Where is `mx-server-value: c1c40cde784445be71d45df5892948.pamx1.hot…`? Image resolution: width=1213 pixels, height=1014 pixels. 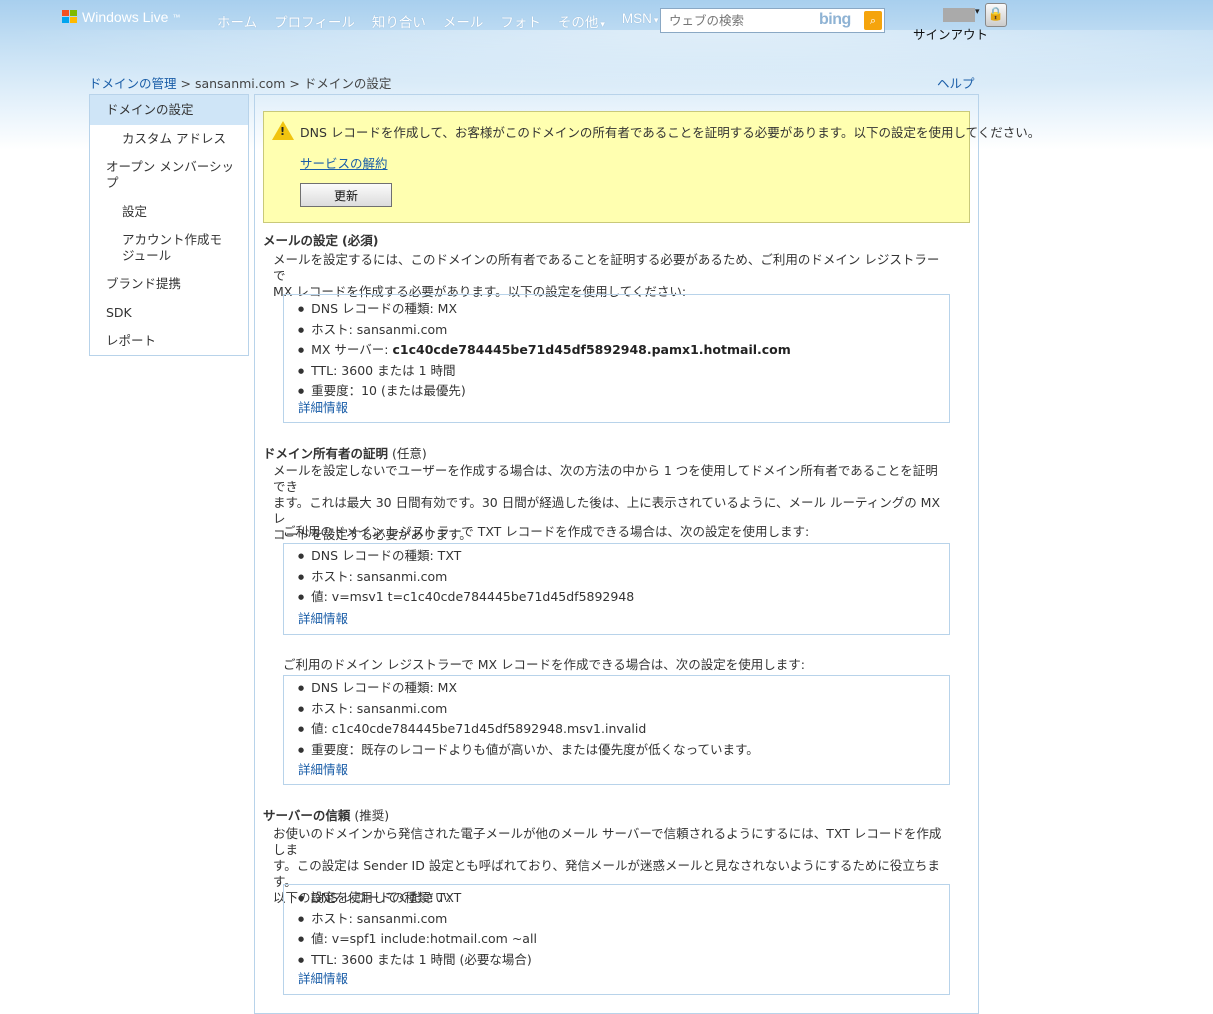 mx-server-value: c1c40cde784445be71d45df5892948.pamx1.hot… is located at coordinates (591, 349).